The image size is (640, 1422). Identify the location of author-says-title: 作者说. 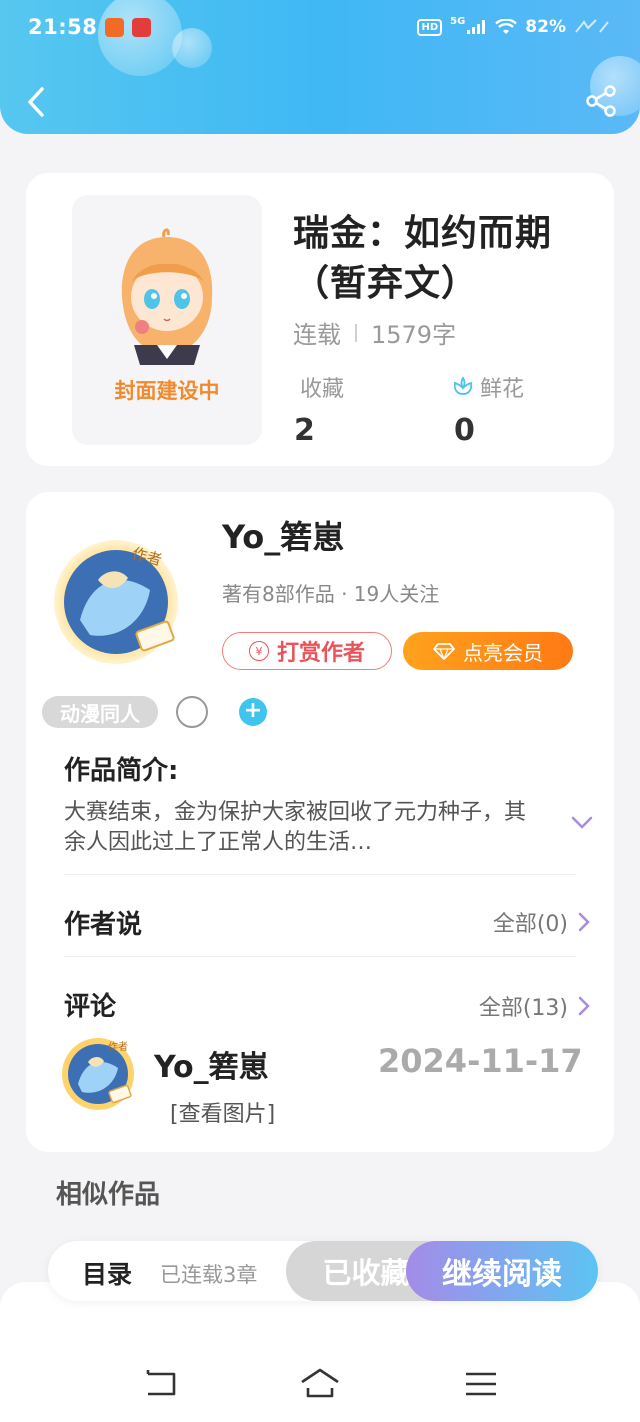
(103, 925).